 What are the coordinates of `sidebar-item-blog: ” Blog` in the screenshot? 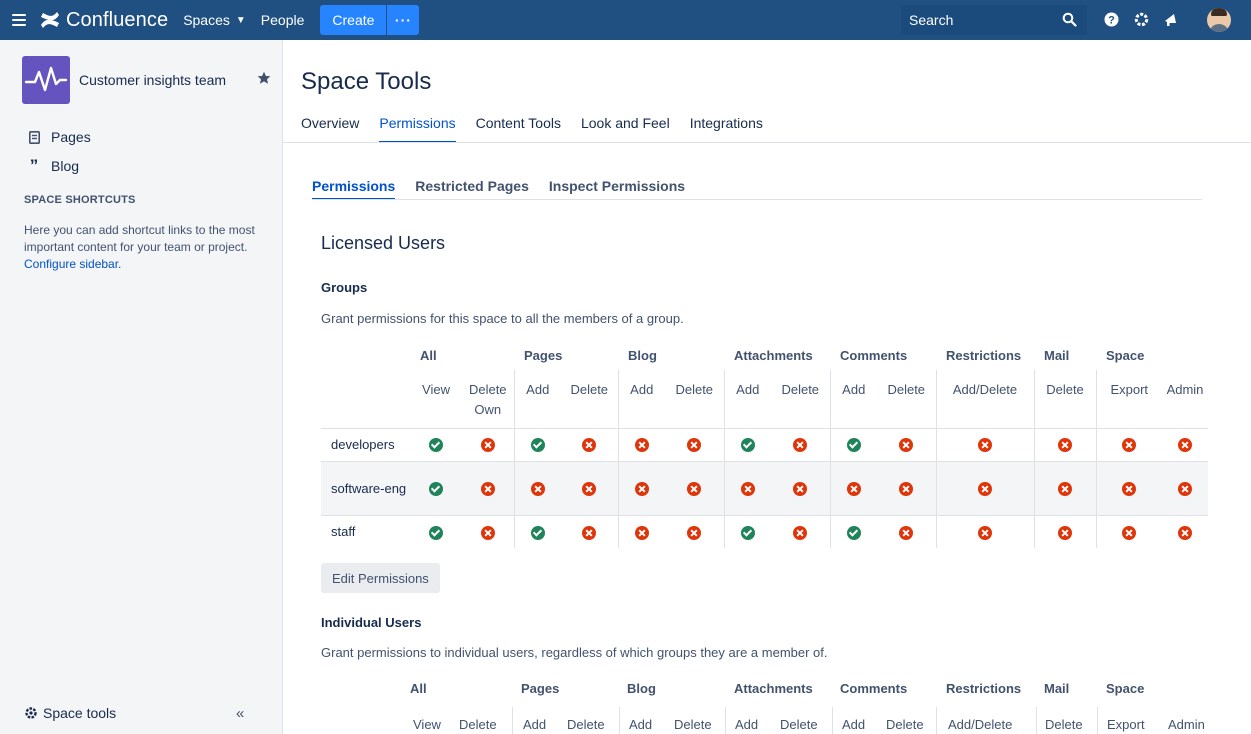 It's located at (53, 165).